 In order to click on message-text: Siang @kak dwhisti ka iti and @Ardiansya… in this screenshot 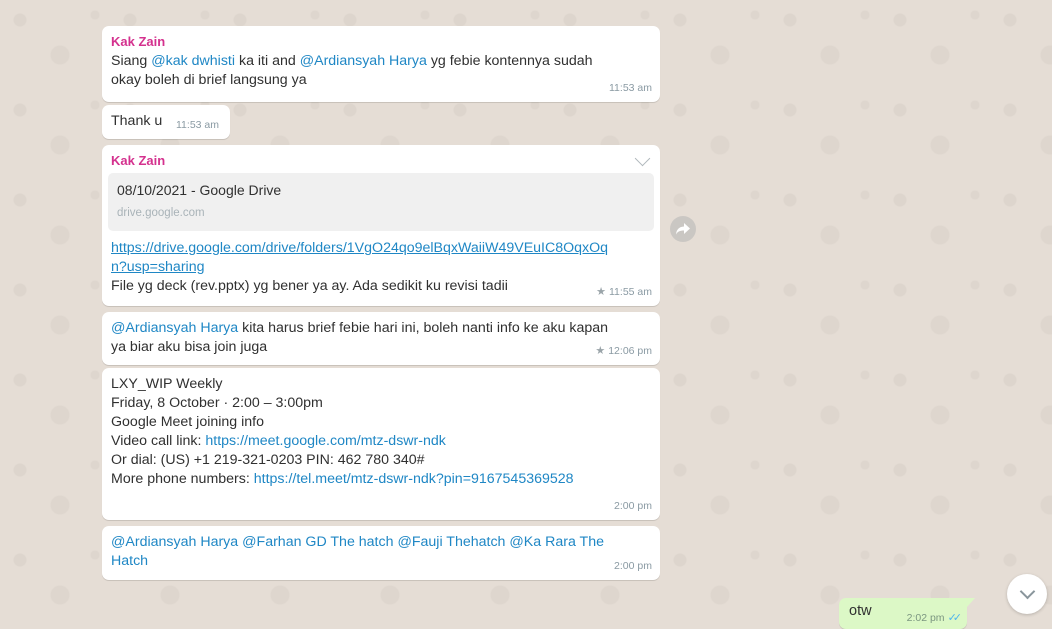, I will do `click(381, 71)`.